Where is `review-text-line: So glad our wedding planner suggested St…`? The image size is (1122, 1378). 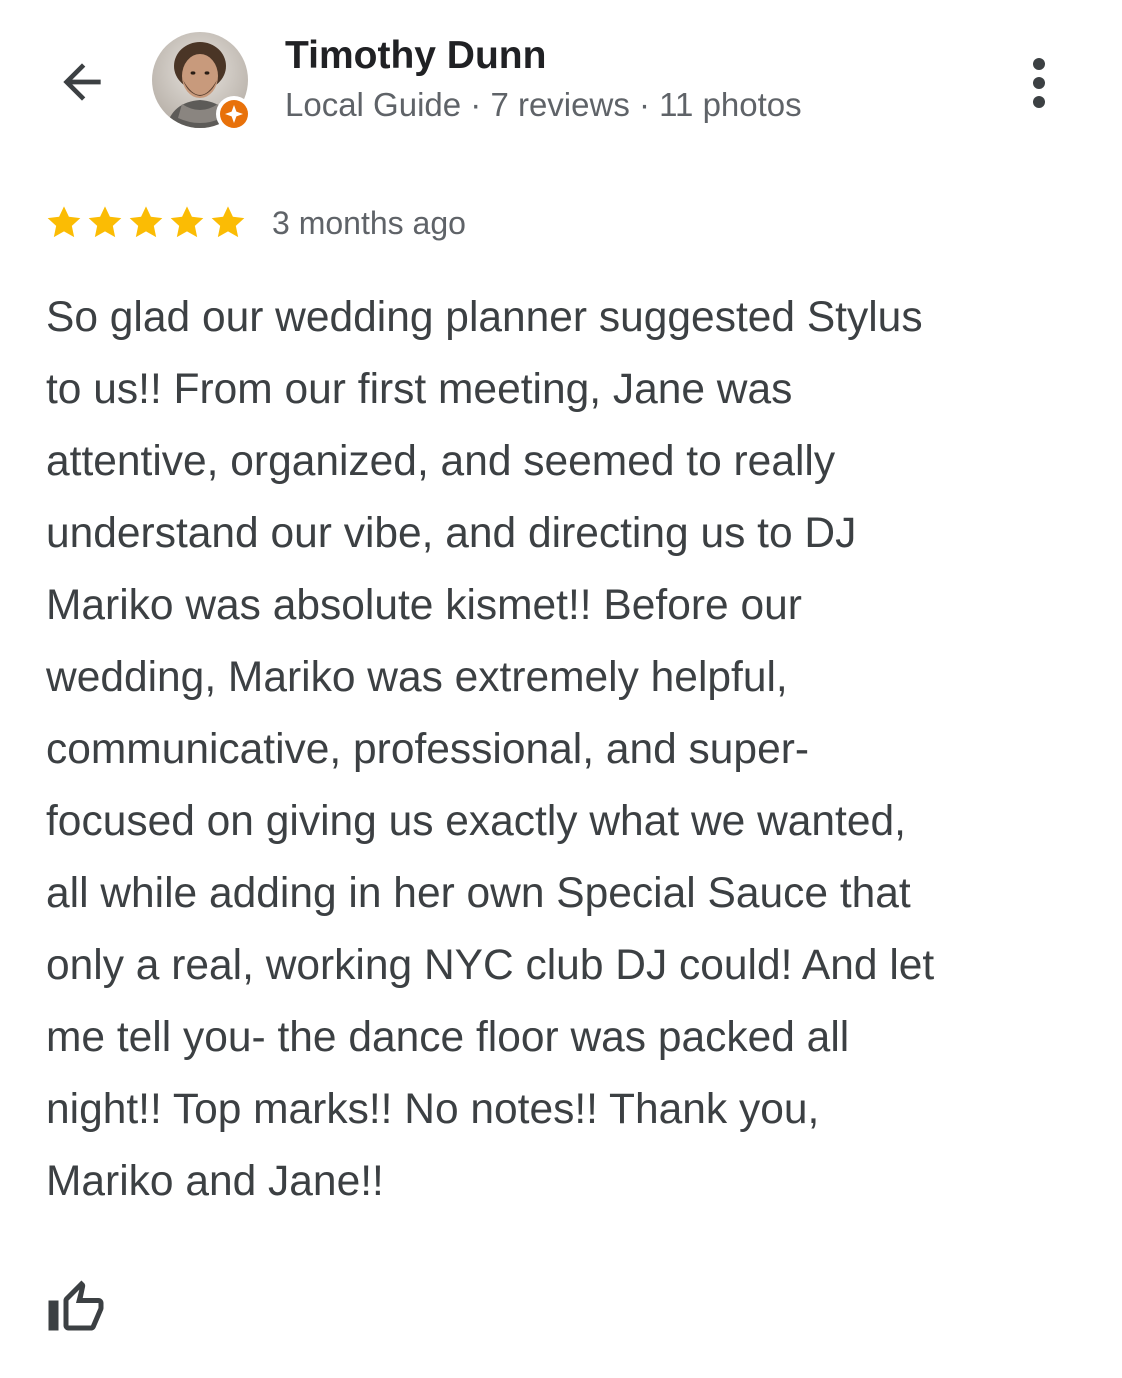 review-text-line: So glad our wedding planner suggested St… is located at coordinates (484, 317).